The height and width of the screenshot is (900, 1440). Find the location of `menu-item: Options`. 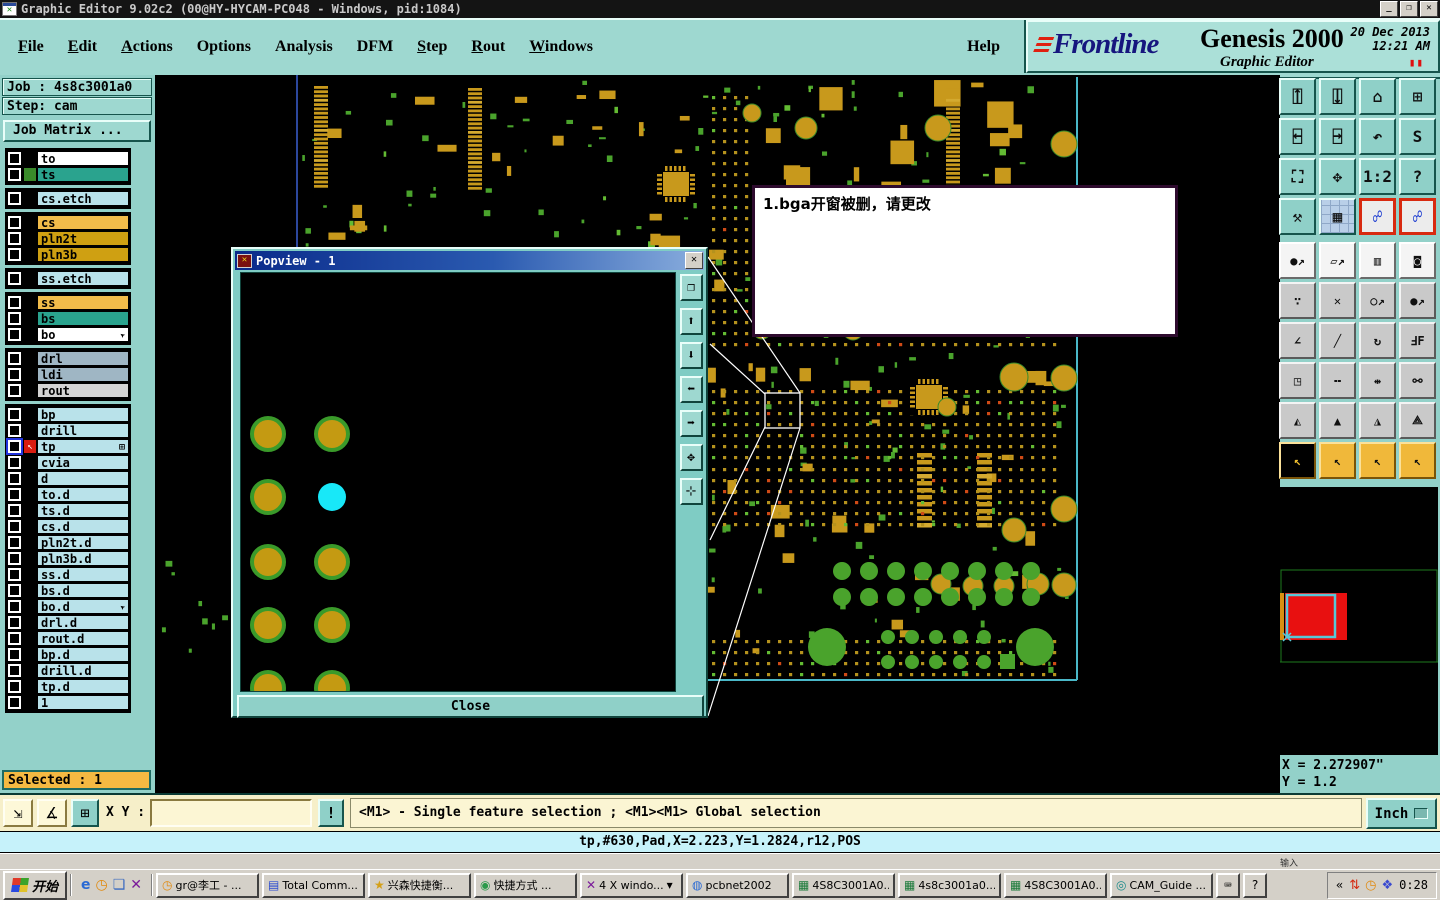

menu-item: Options is located at coordinates (224, 47).